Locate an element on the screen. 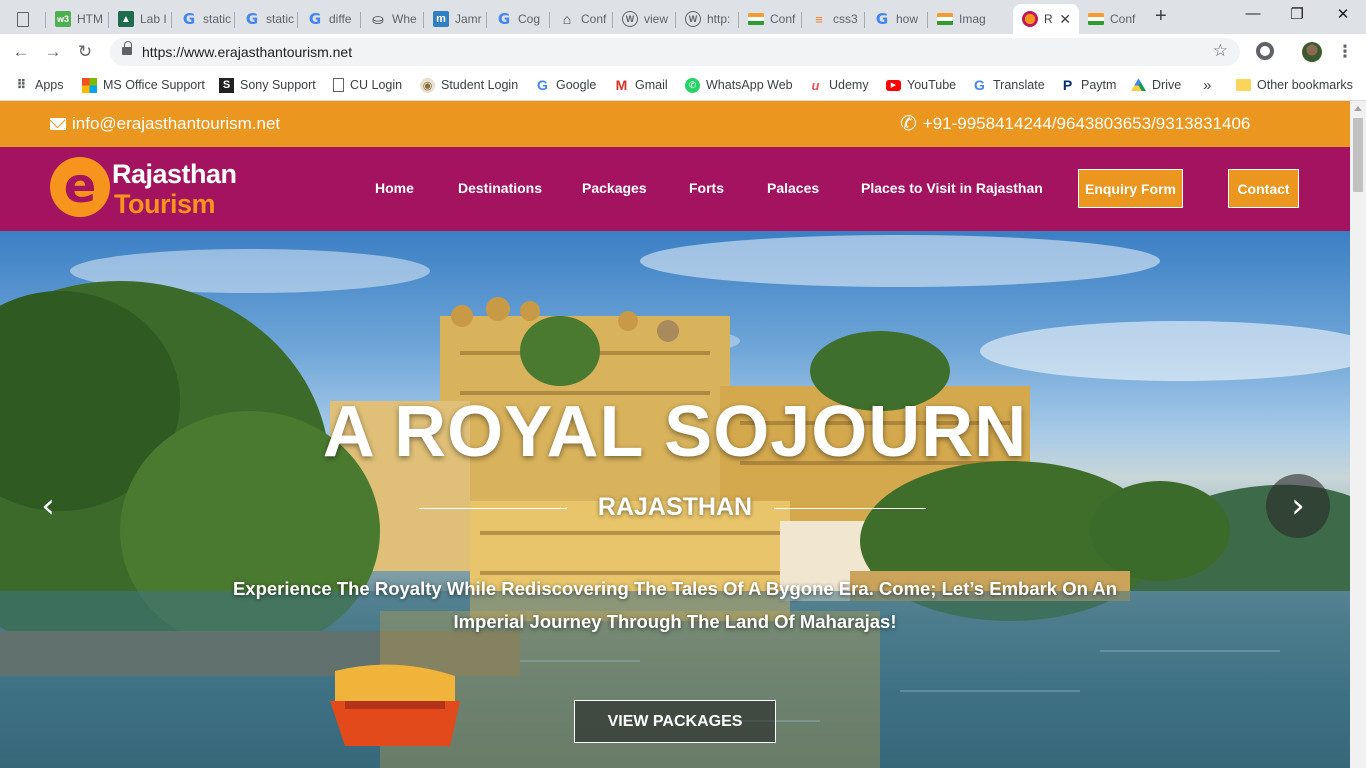 Image resolution: width=1366 pixels, height=768 pixels. jamboard-icon: m is located at coordinates (441, 19).